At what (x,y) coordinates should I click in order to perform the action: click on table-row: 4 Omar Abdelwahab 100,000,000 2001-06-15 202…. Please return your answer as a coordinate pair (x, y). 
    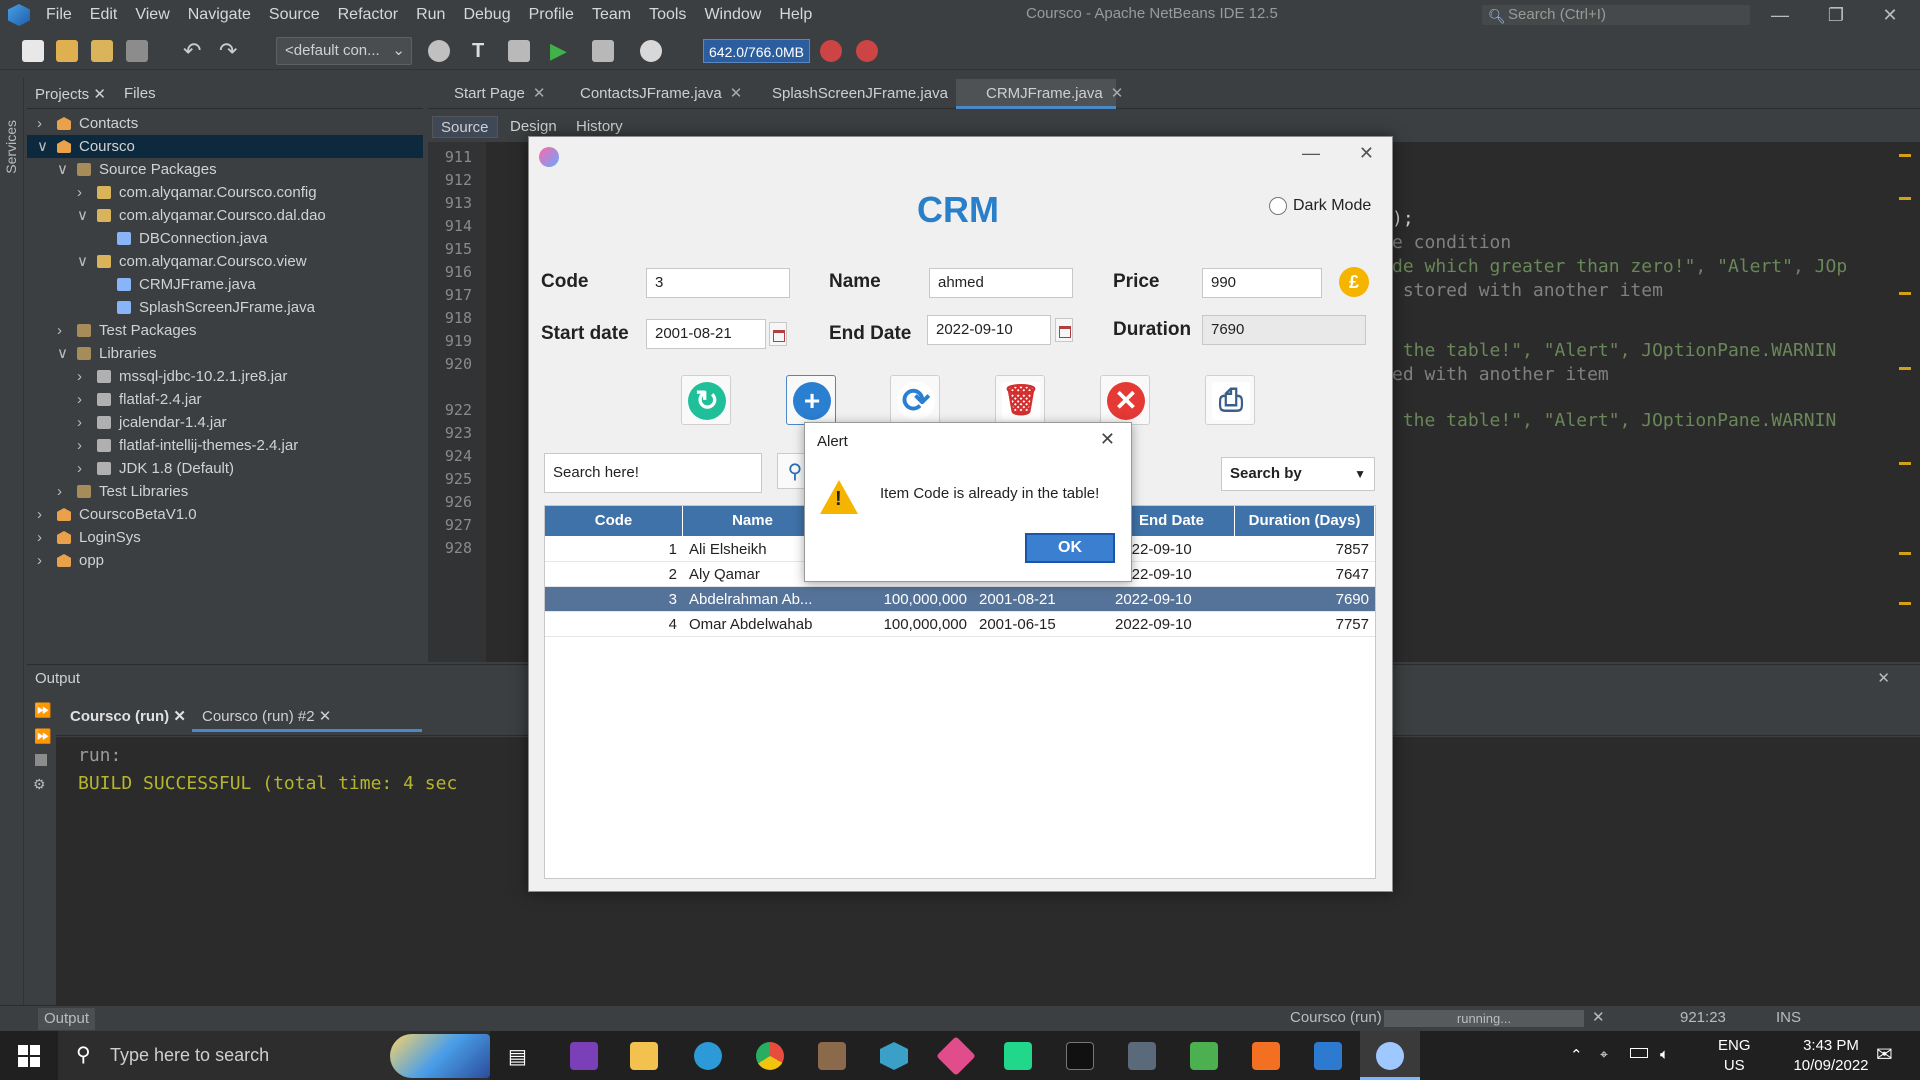
    Looking at the image, I should click on (960, 624).